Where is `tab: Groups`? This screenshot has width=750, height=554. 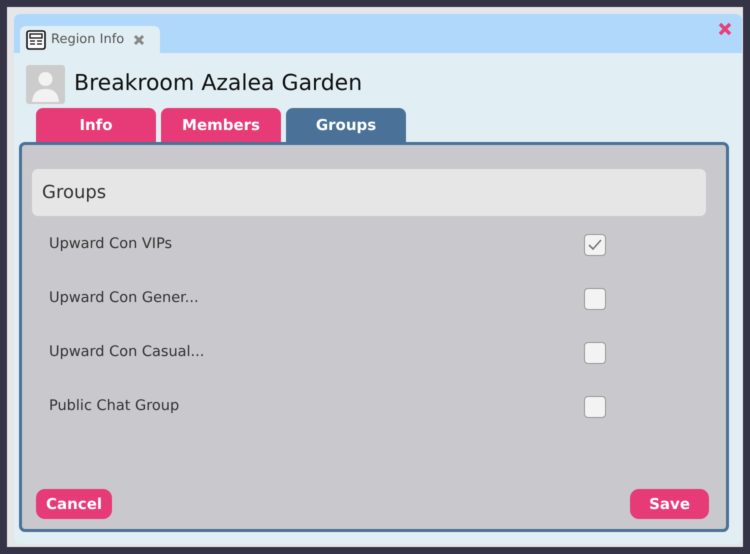
tab: Groups is located at coordinates (346, 125).